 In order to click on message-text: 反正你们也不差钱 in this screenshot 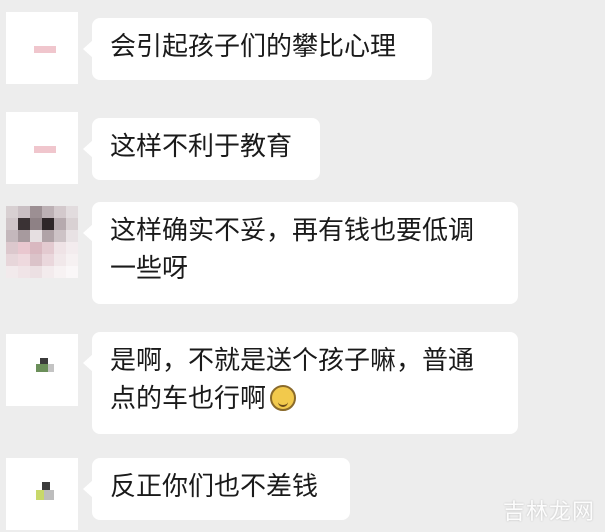, I will do `click(214, 487)`.